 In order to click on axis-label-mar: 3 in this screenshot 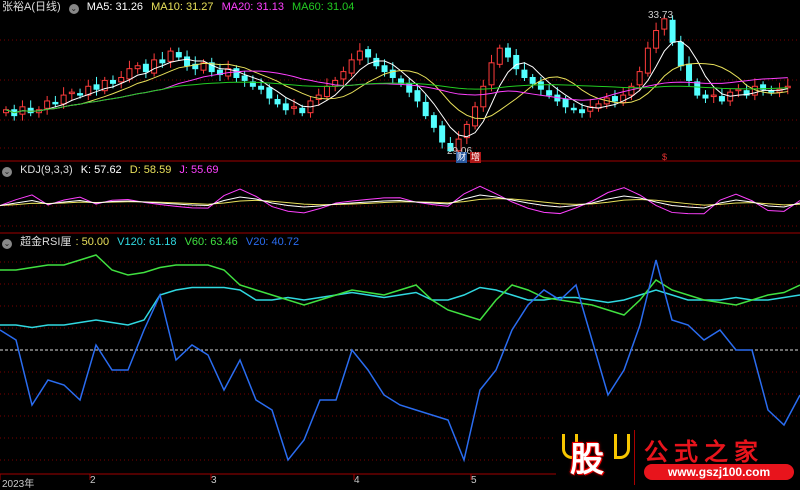, I will do `click(214, 480)`.